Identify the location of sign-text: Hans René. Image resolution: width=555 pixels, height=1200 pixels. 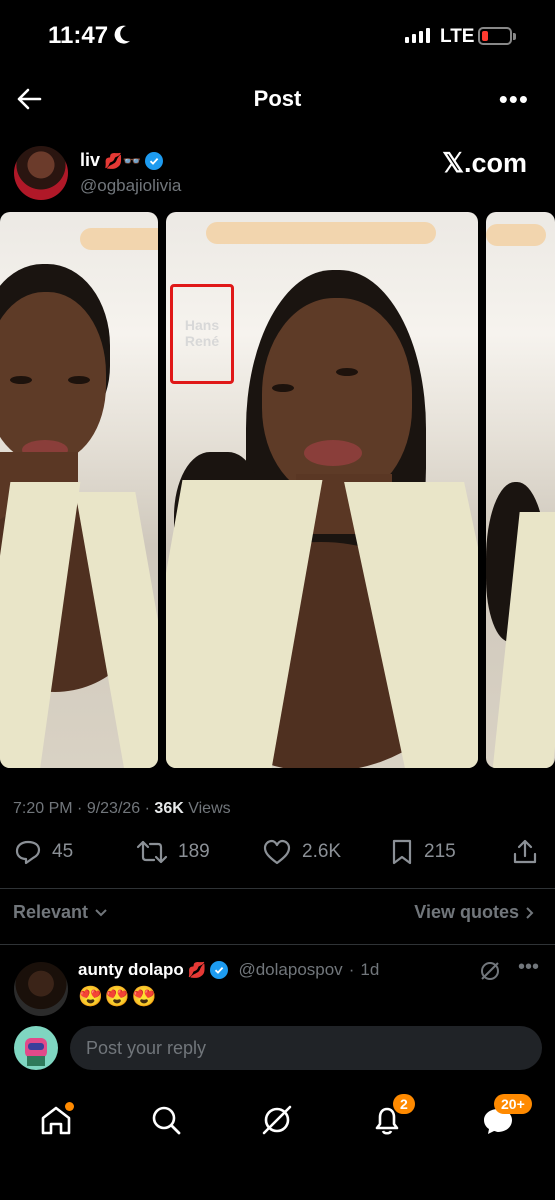
(202, 333).